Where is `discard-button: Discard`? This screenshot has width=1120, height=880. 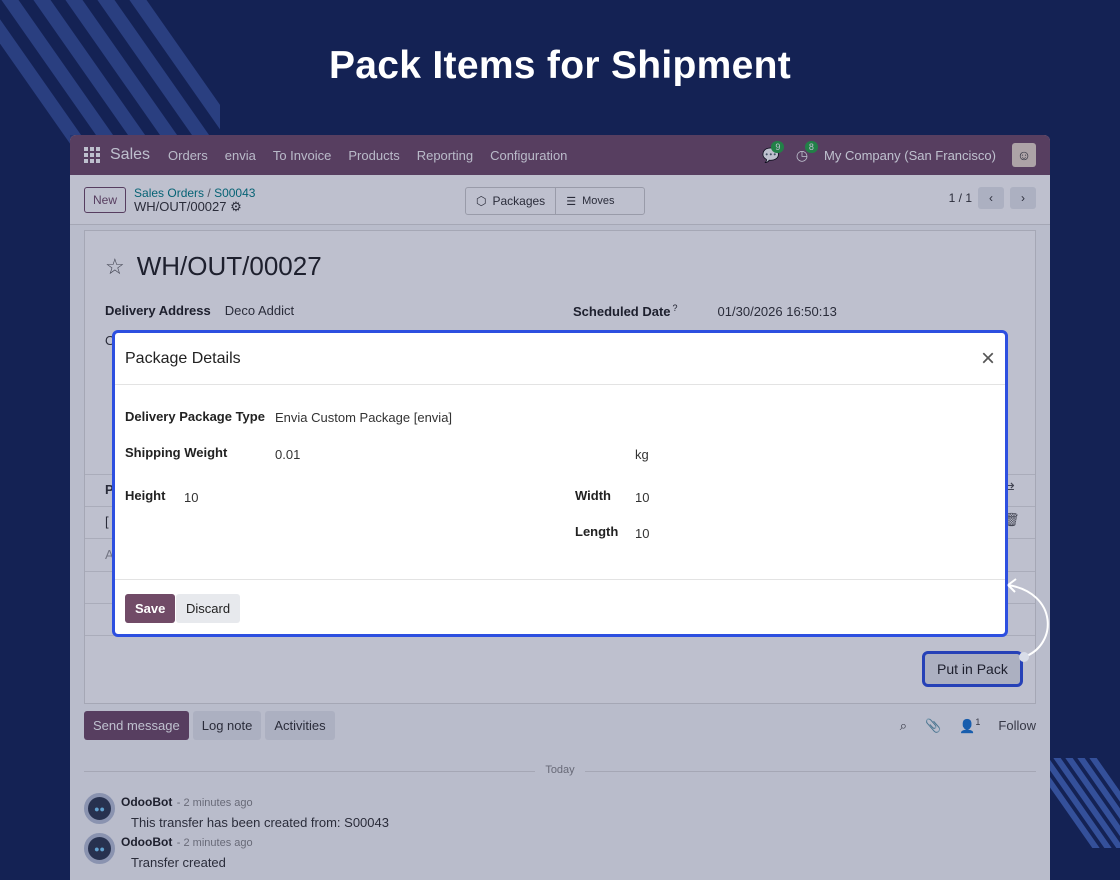 discard-button: Discard is located at coordinates (208, 608).